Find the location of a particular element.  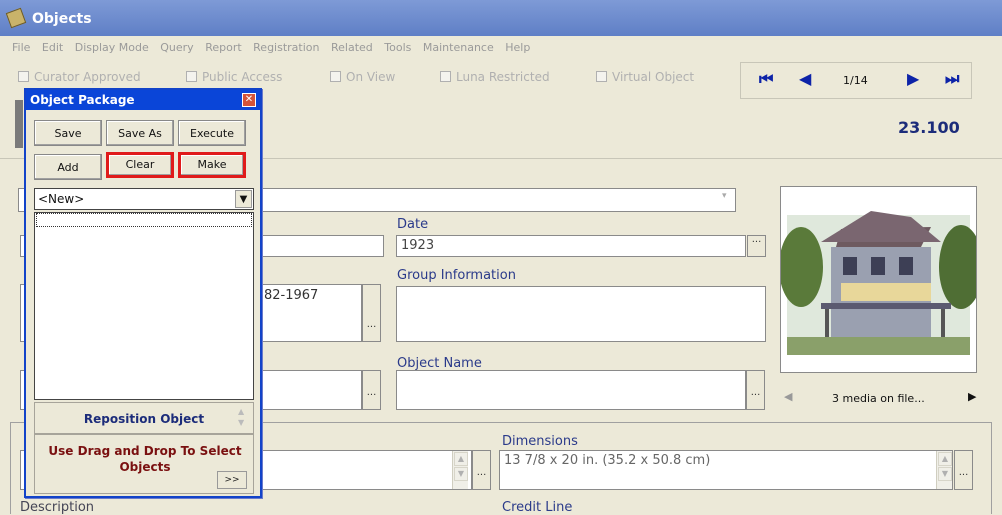

checkbox-public-access: Public Access is located at coordinates (234, 77).